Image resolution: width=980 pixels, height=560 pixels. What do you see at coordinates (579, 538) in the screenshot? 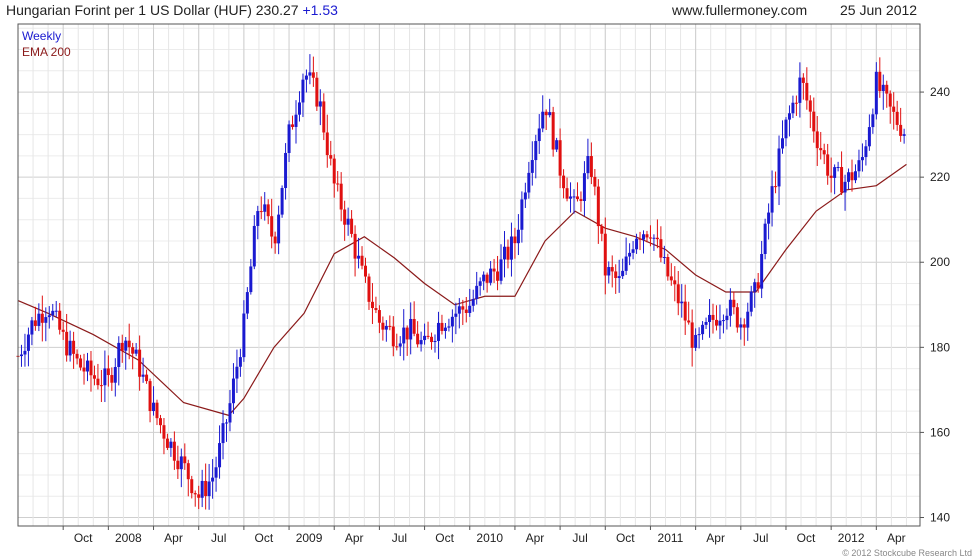
I see `x-tick-label: Jul` at bounding box center [579, 538].